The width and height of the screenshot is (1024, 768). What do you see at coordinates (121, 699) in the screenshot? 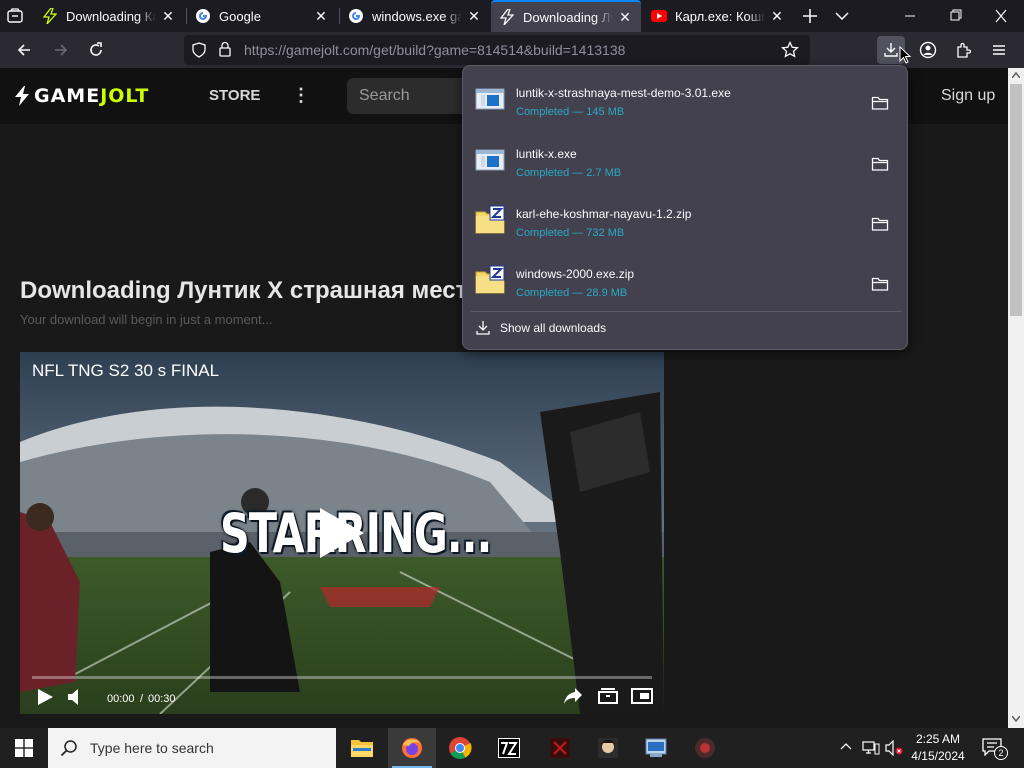
I see `current-time: 00:00` at bounding box center [121, 699].